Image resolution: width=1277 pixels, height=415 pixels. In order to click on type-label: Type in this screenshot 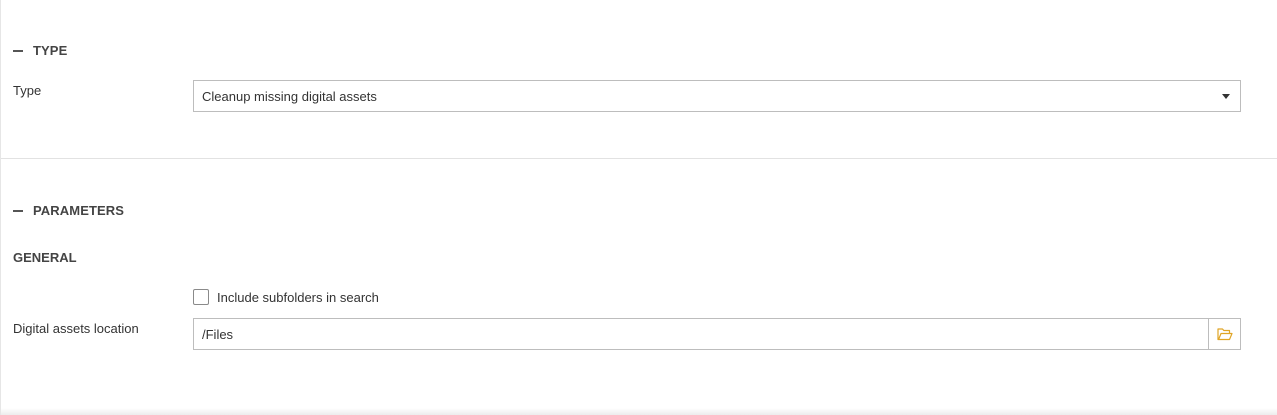, I will do `click(27, 90)`.